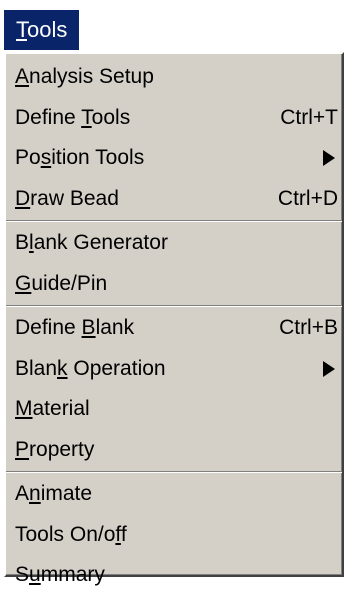 The image size is (348, 596). I want to click on menu-item-label-text: nalysis Setup, so click(91, 76).